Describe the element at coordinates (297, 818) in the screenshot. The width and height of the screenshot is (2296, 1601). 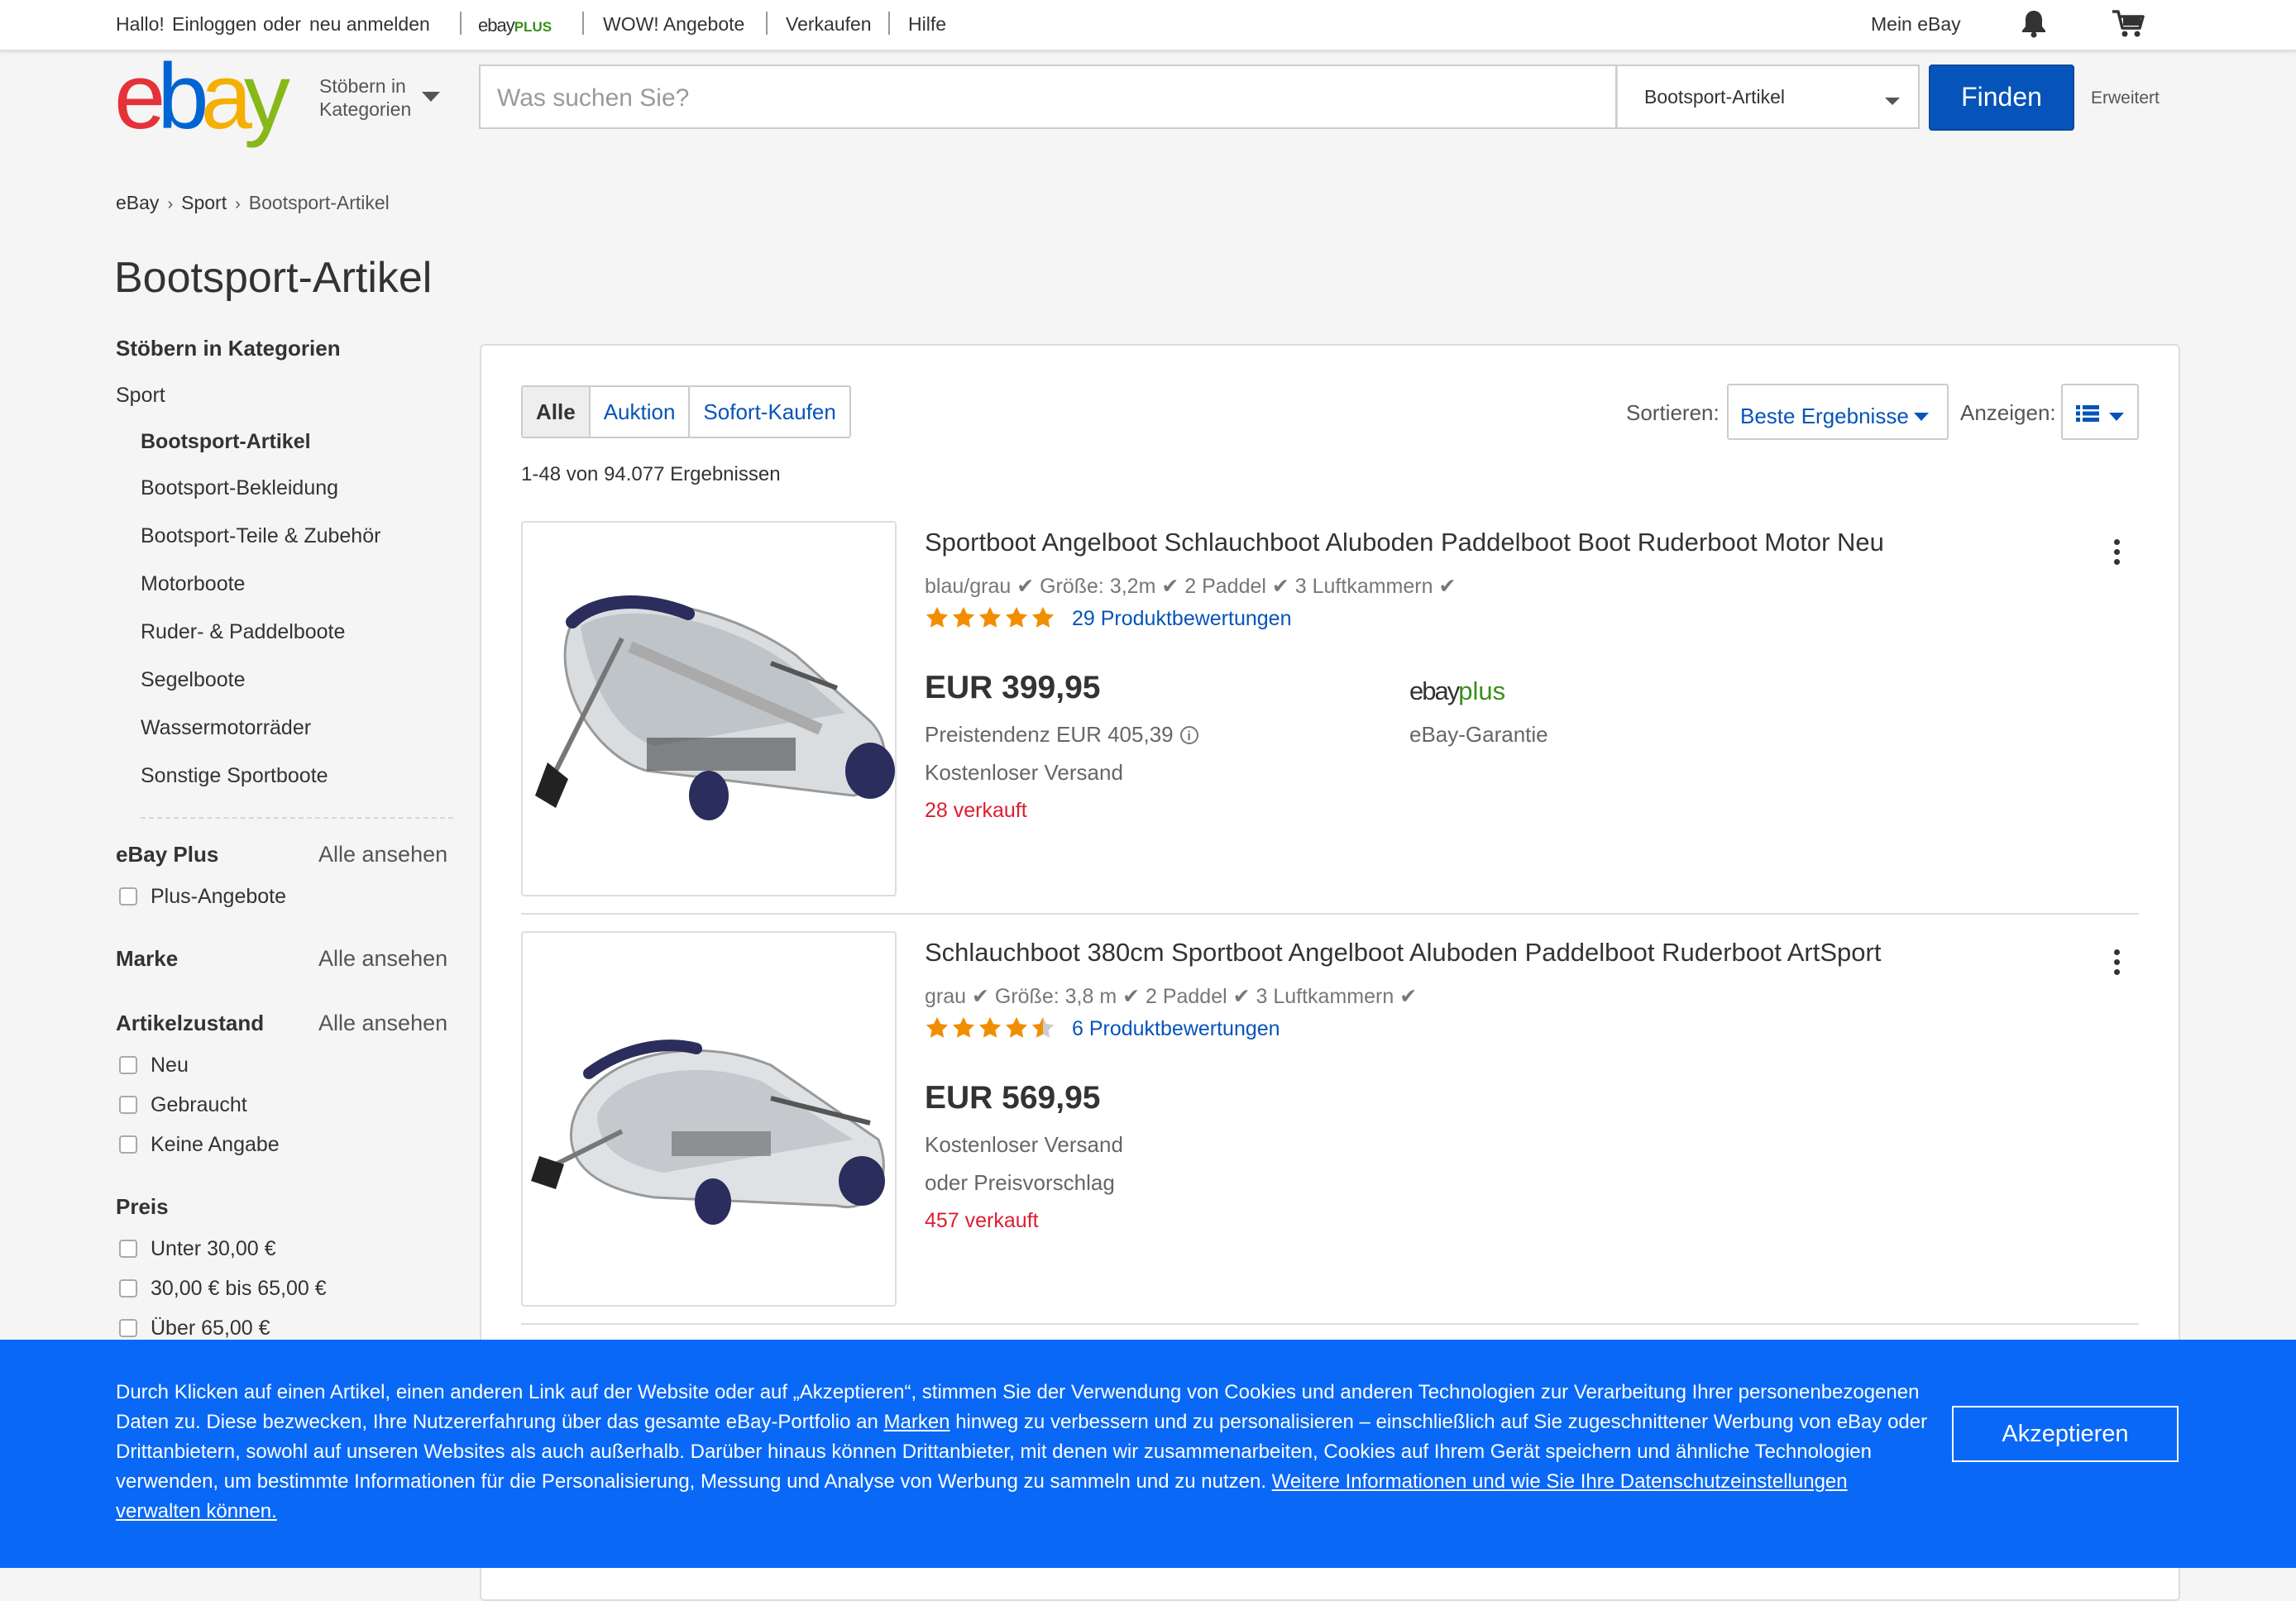
I see `sidebar-divider` at that location.